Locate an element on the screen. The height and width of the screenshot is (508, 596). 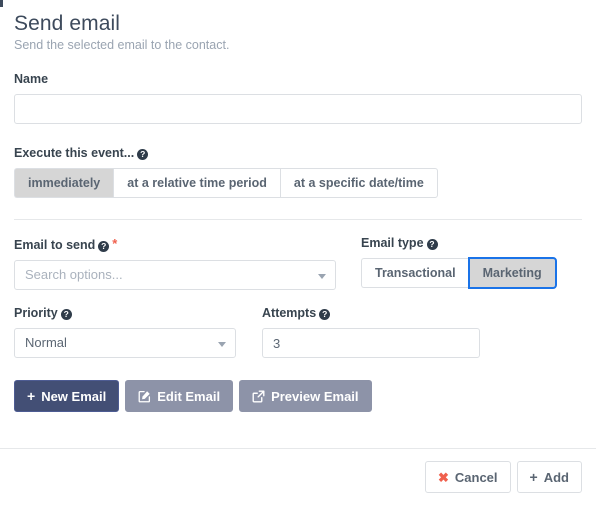
email-type-option-marketing: Marketing is located at coordinates (512, 273).